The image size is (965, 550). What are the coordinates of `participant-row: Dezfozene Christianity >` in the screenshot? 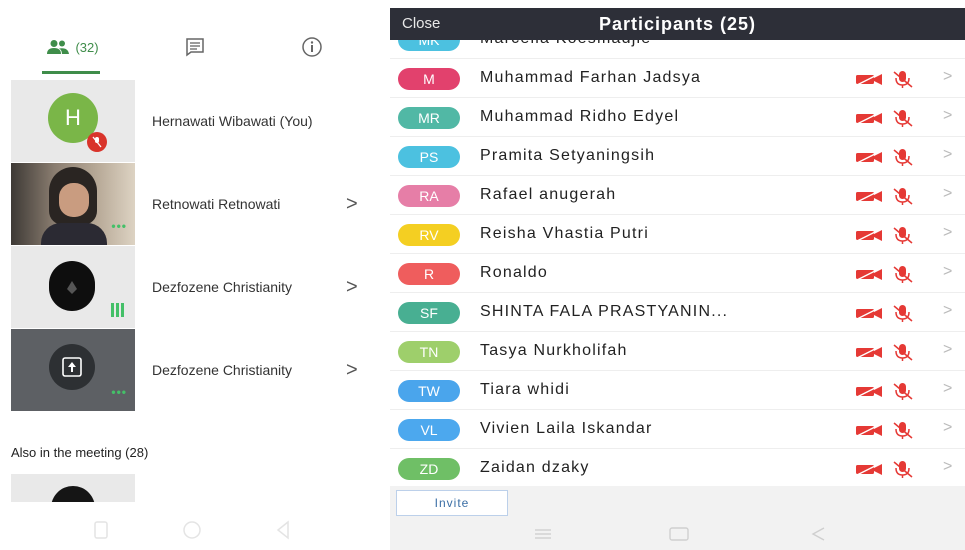 It's located at (186, 287).